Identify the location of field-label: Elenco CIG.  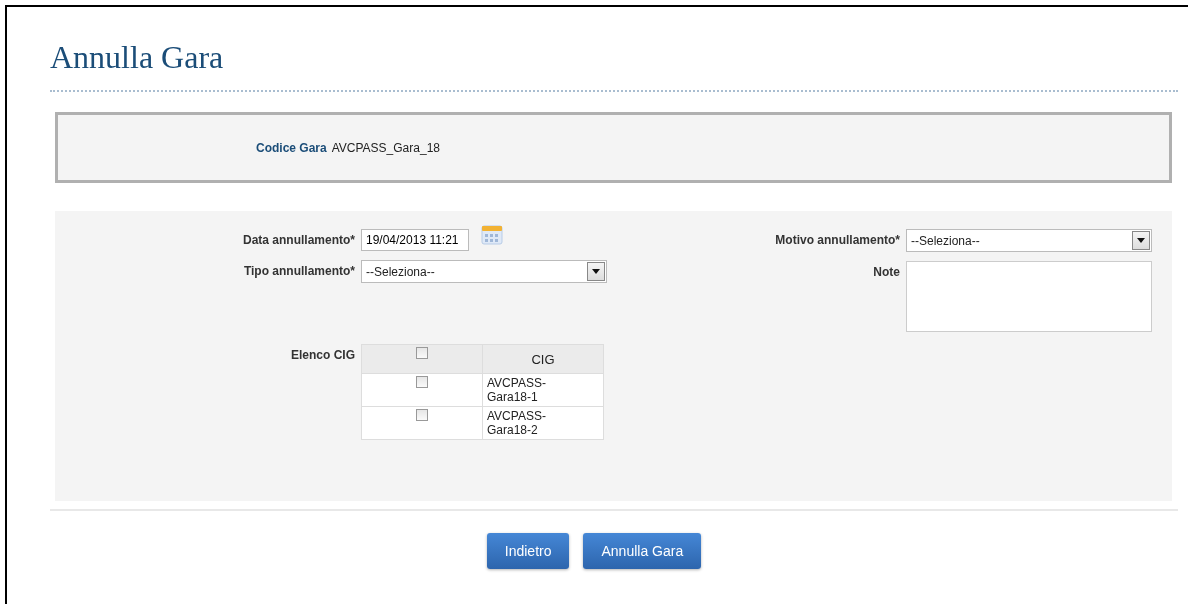
(322, 355).